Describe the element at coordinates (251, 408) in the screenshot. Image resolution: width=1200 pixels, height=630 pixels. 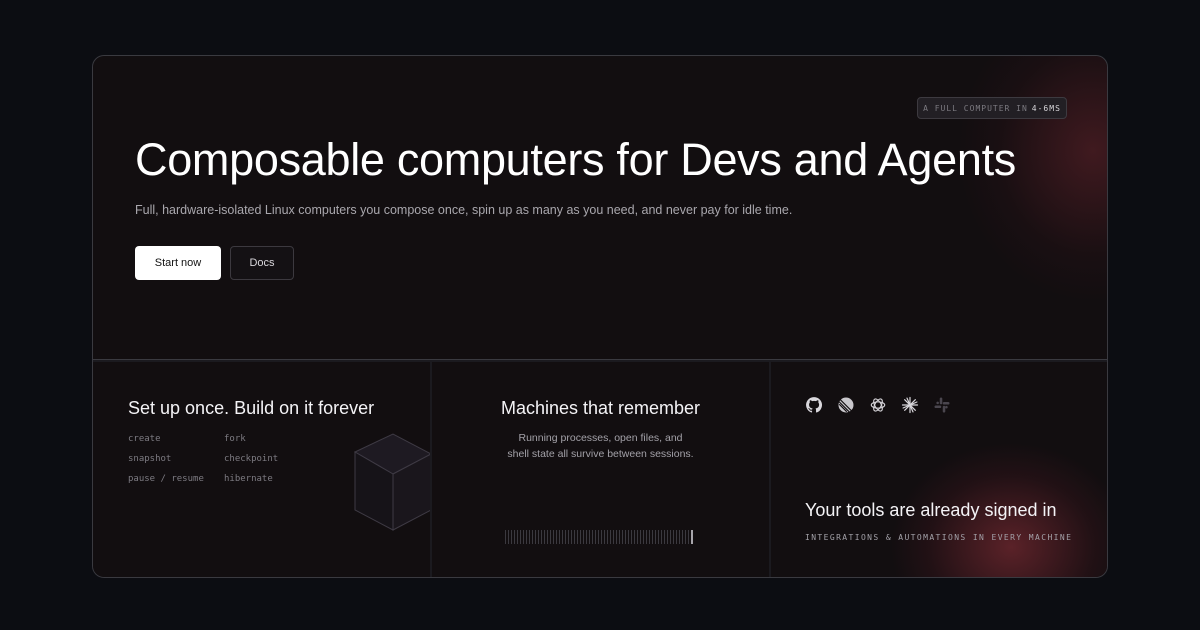
I see `setup-card-title: Set up once. Build on it forever` at that location.